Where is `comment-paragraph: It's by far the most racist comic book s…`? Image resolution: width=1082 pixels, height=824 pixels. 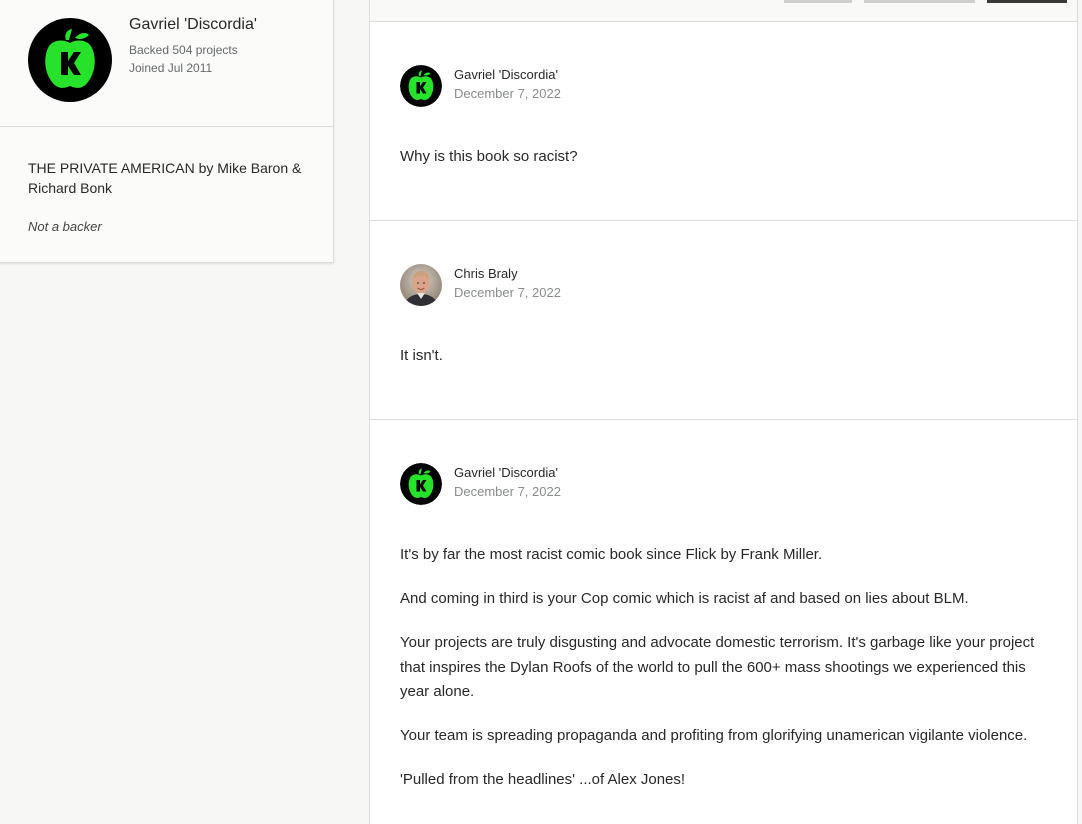
comment-paragraph: It's by far the most racist comic book s… is located at coordinates (611, 554).